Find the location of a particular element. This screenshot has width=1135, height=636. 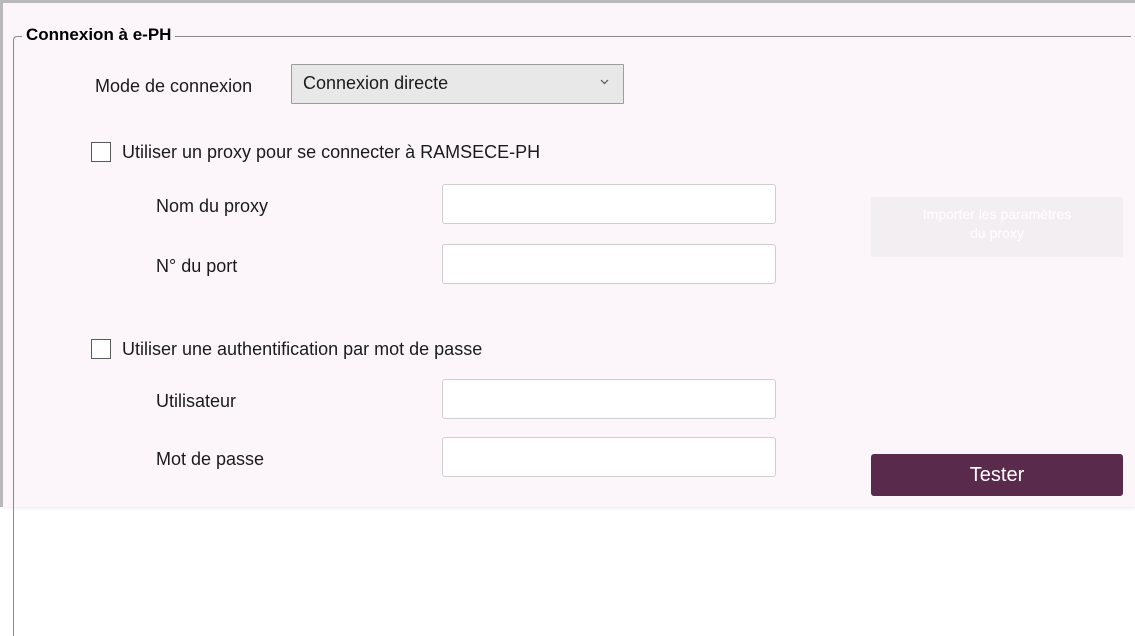

connection-mode-selected: Connexion directe is located at coordinates (376, 83).